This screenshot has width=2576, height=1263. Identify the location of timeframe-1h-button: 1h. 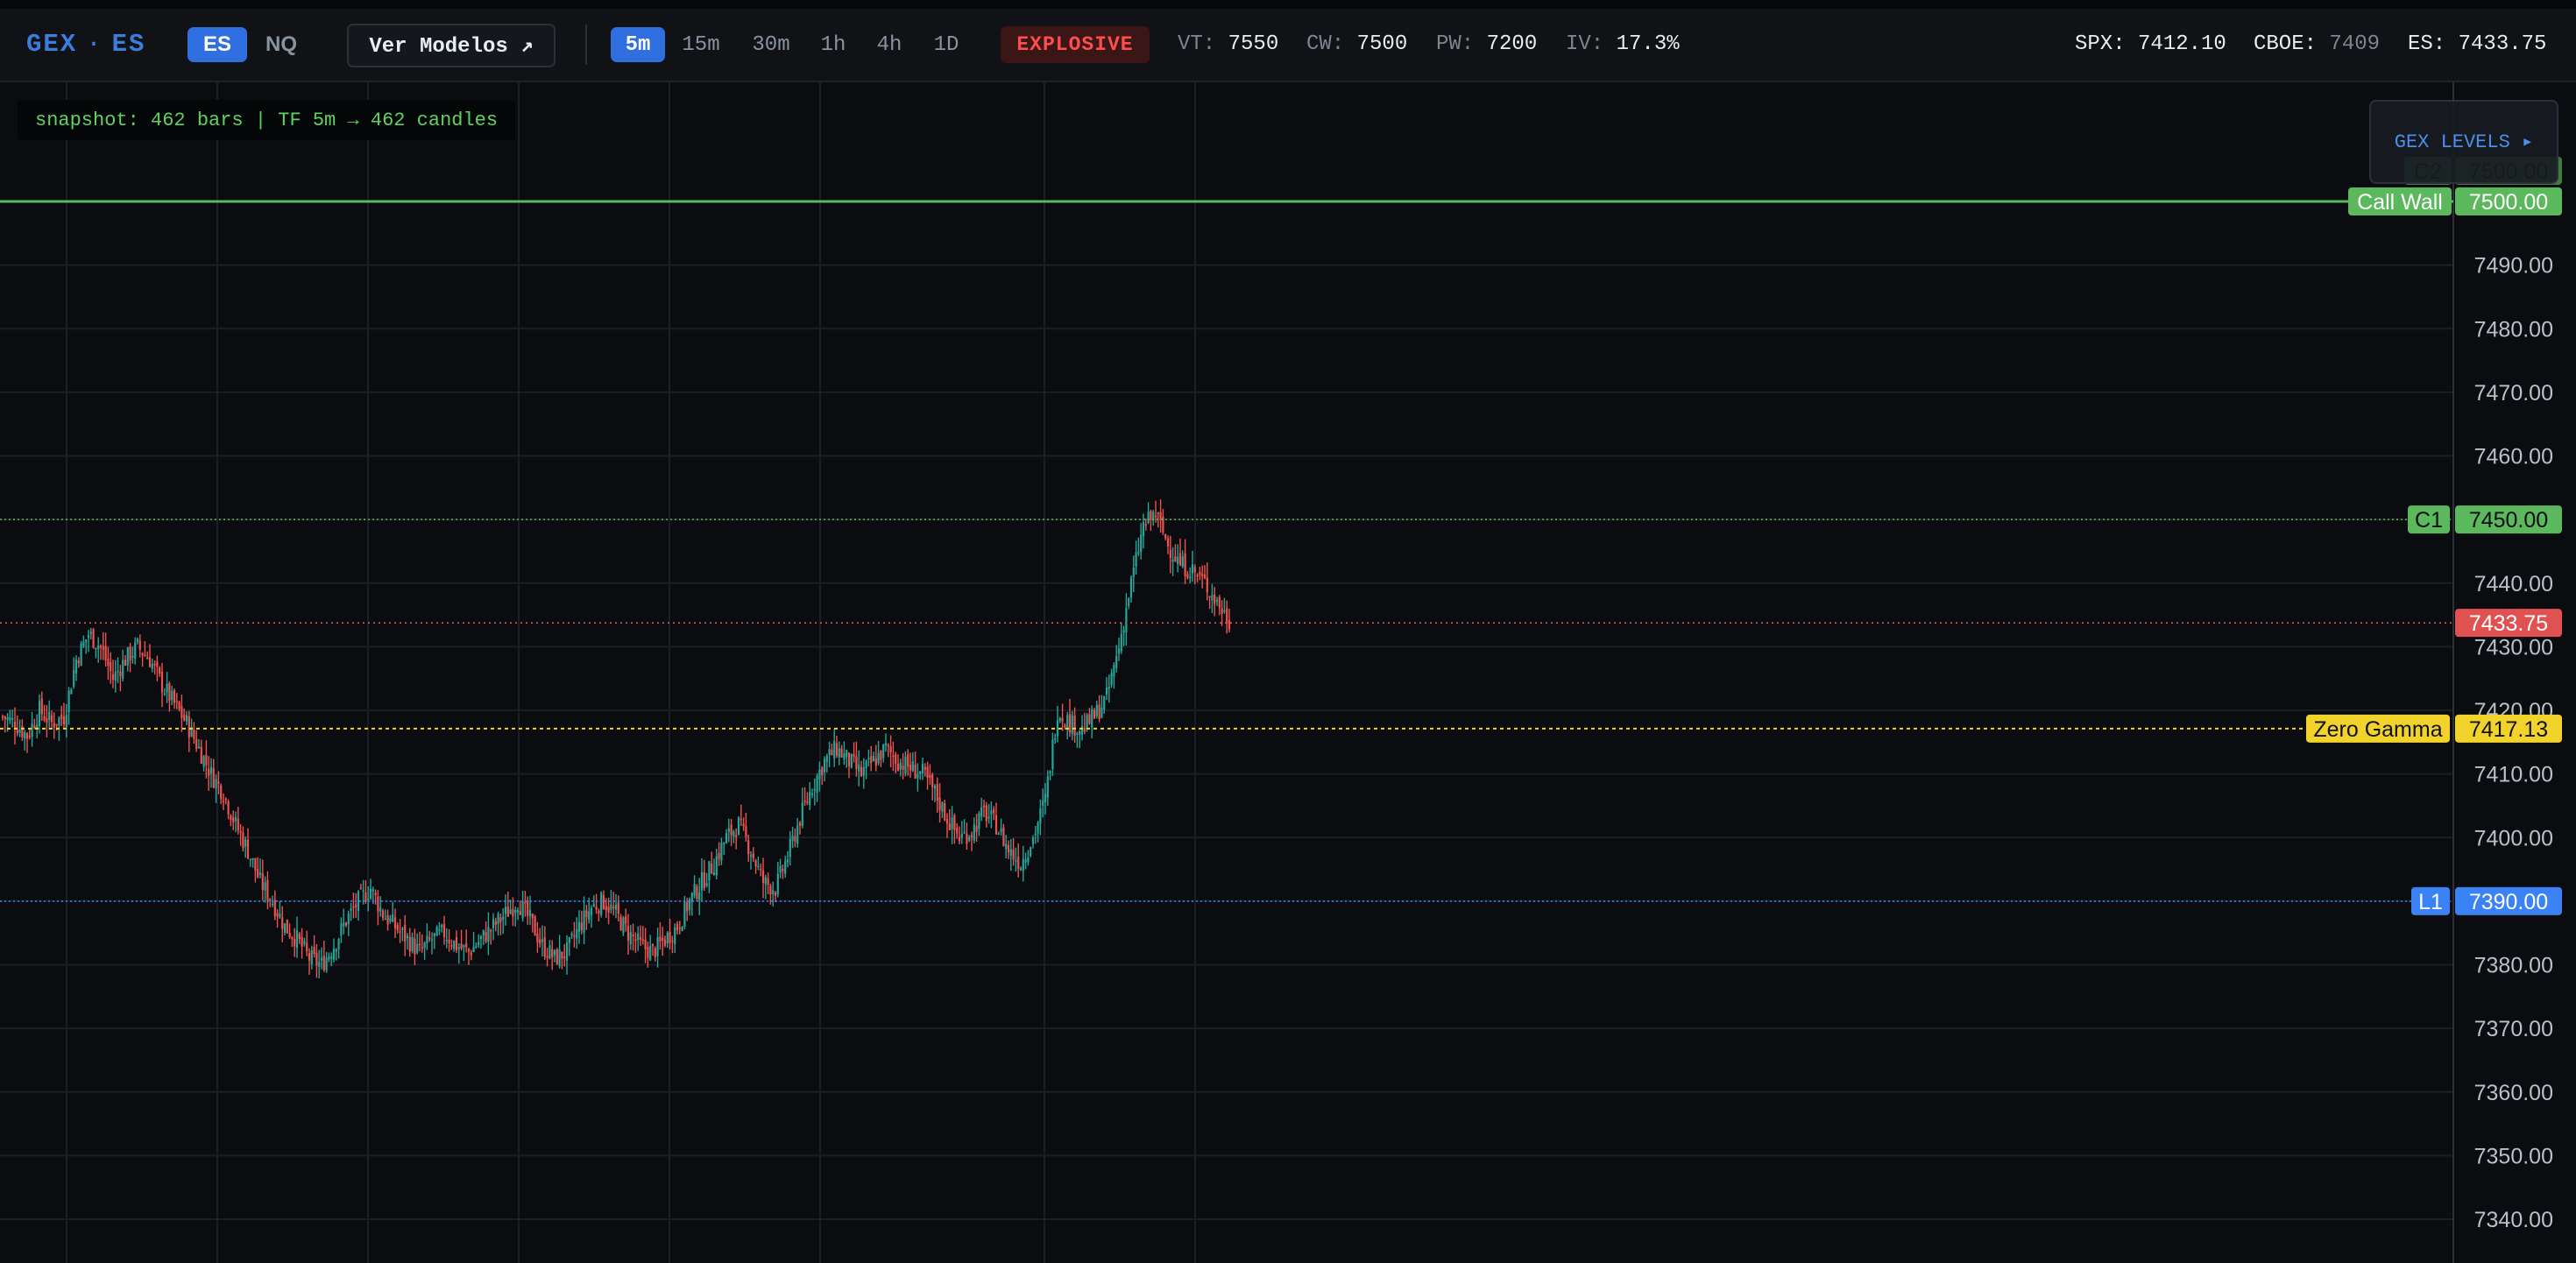
(833, 45).